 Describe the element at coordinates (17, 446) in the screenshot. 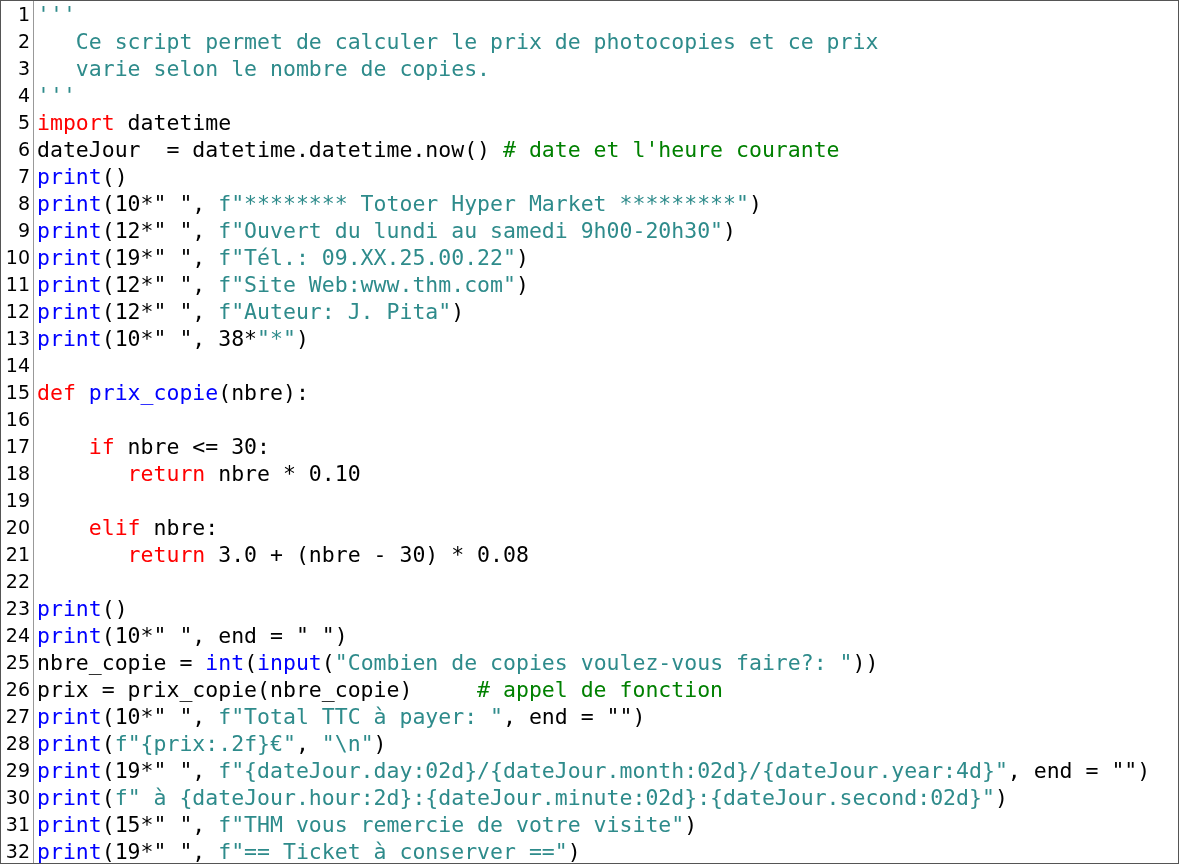

I see `line-number: 17` at that location.